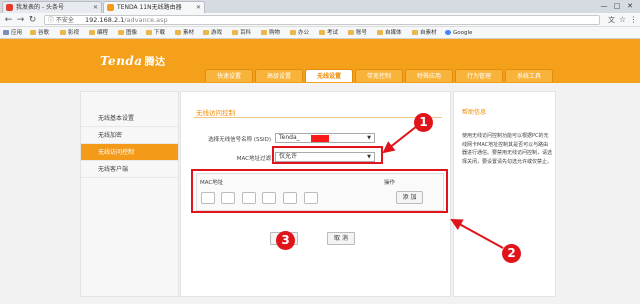 The width and height of the screenshot is (640, 304). What do you see at coordinates (443, 187) in the screenshot?
I see `annotation-arrows` at bounding box center [443, 187].